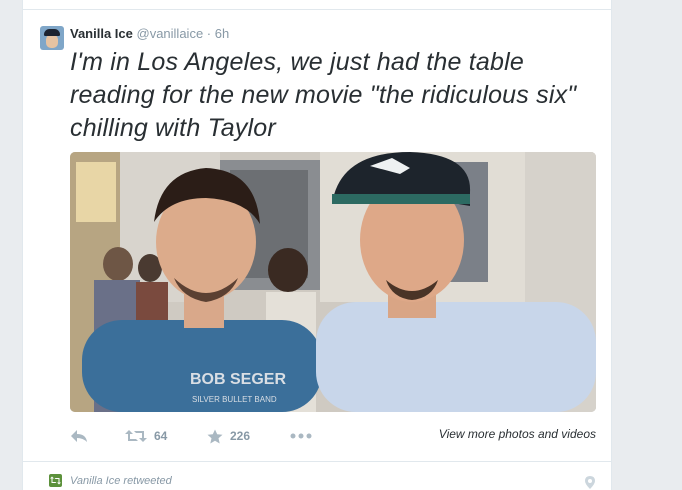 The width and height of the screenshot is (682, 490). I want to click on shirt-subtext: SILVER BULLET BAND, so click(234, 399).